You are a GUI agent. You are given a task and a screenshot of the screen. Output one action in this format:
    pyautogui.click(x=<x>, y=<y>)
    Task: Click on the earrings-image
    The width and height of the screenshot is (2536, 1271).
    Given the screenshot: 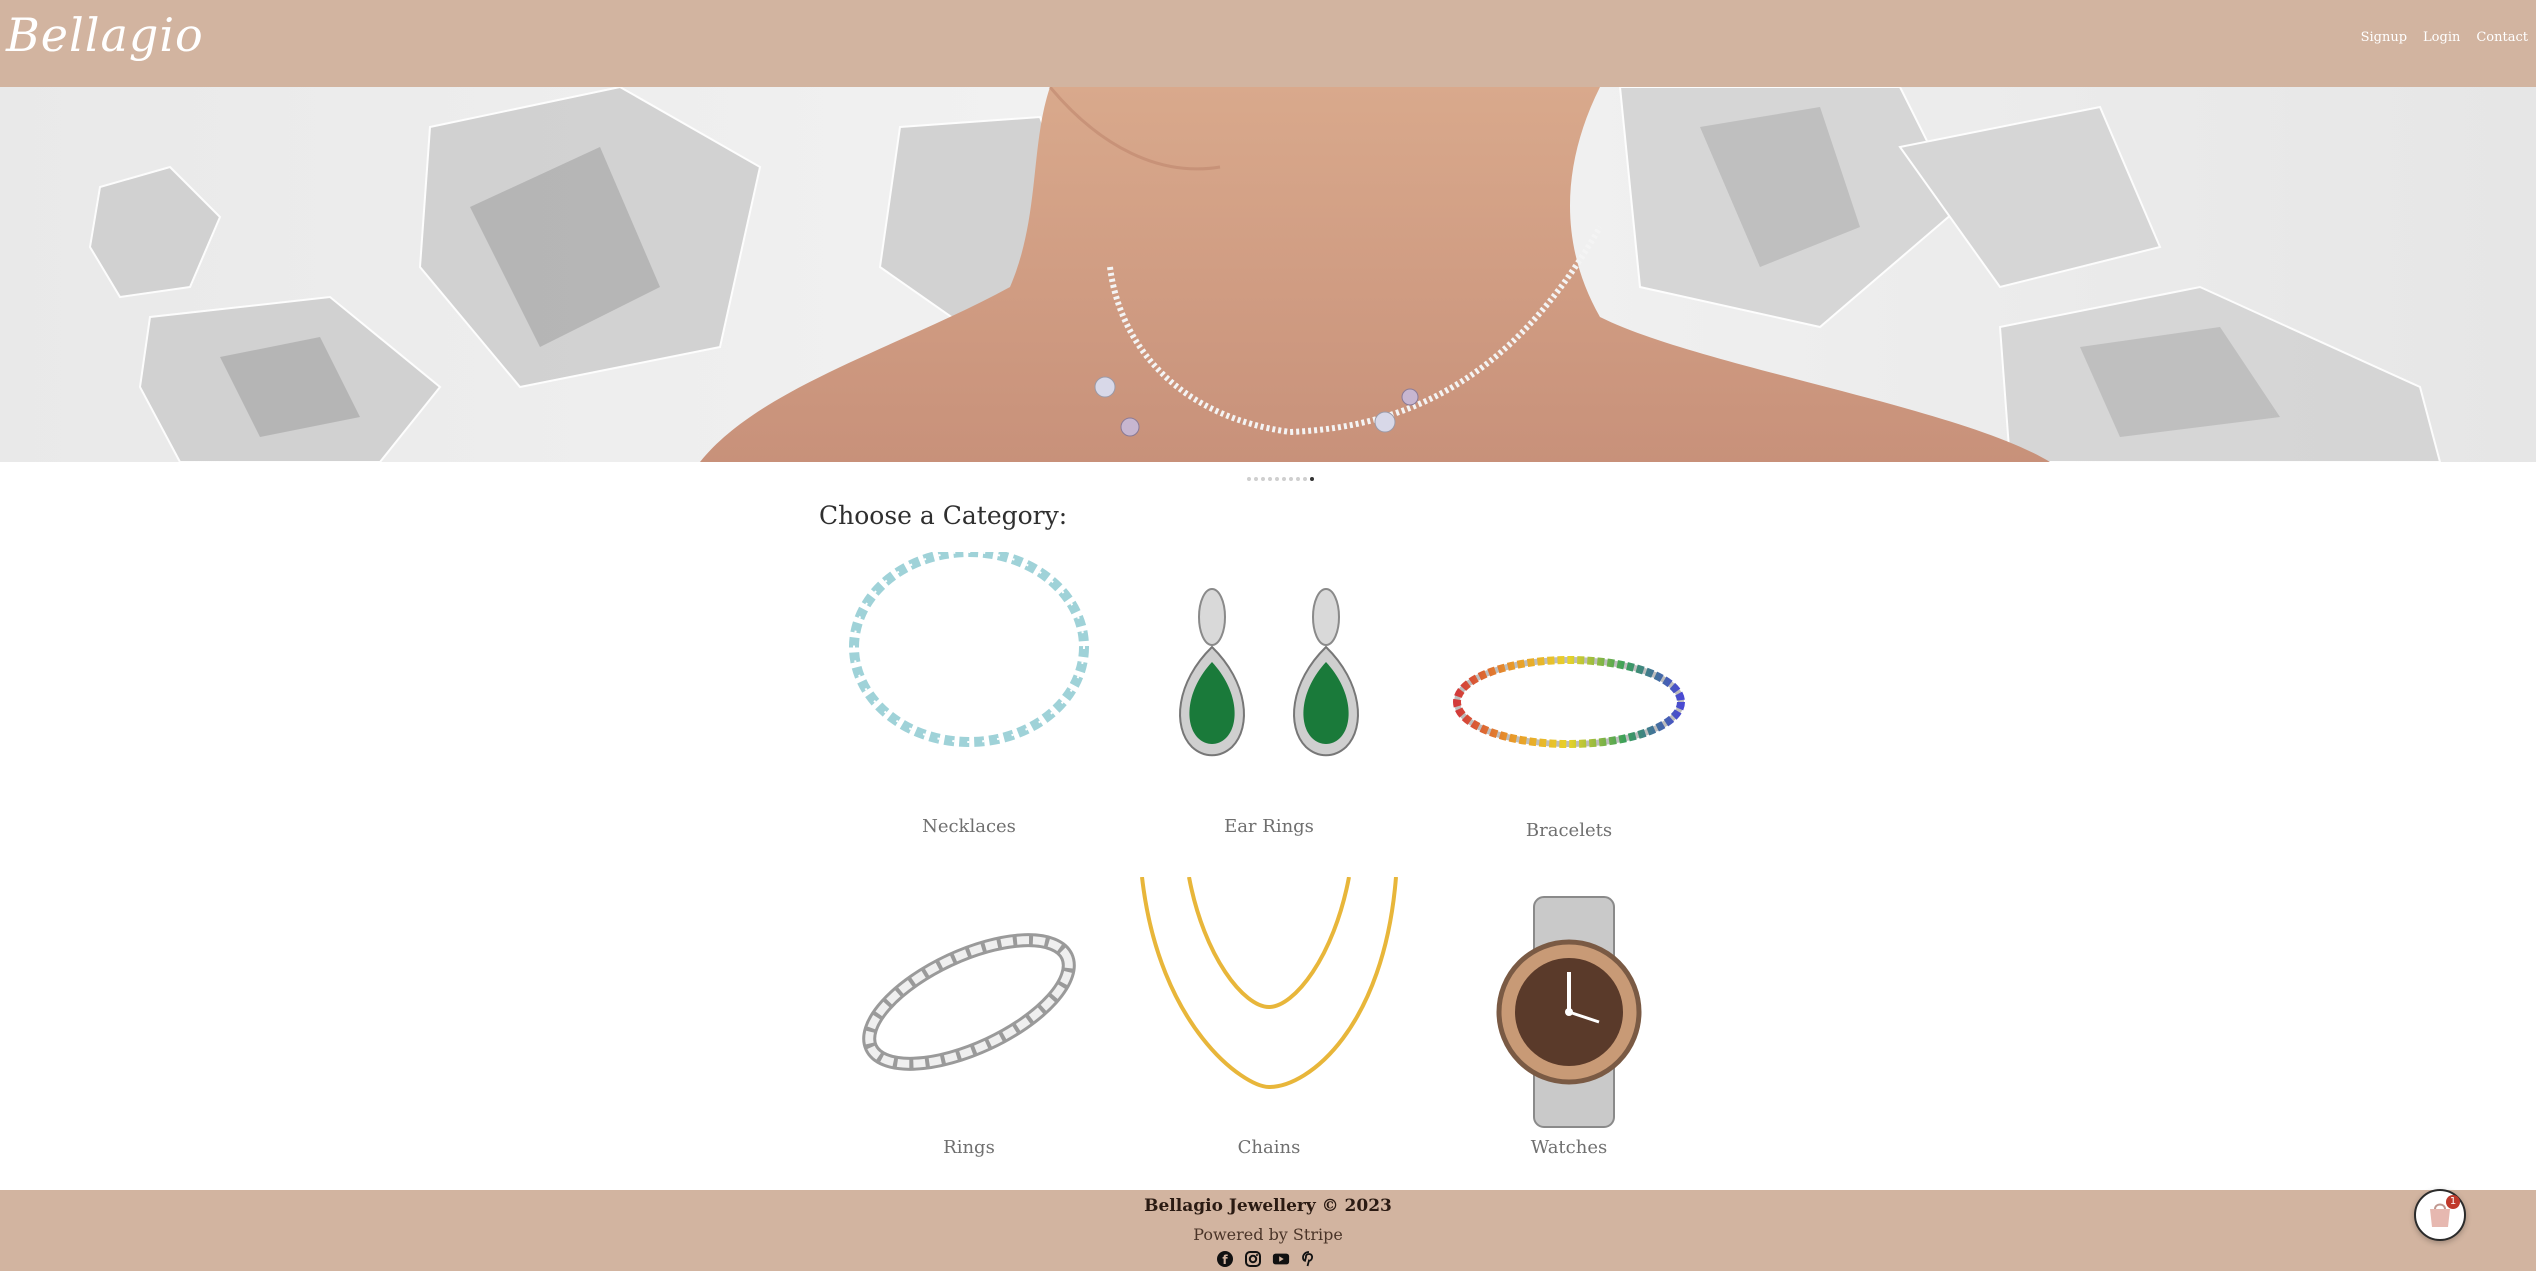 What is the action you would take?
    pyautogui.click(x=1269, y=672)
    